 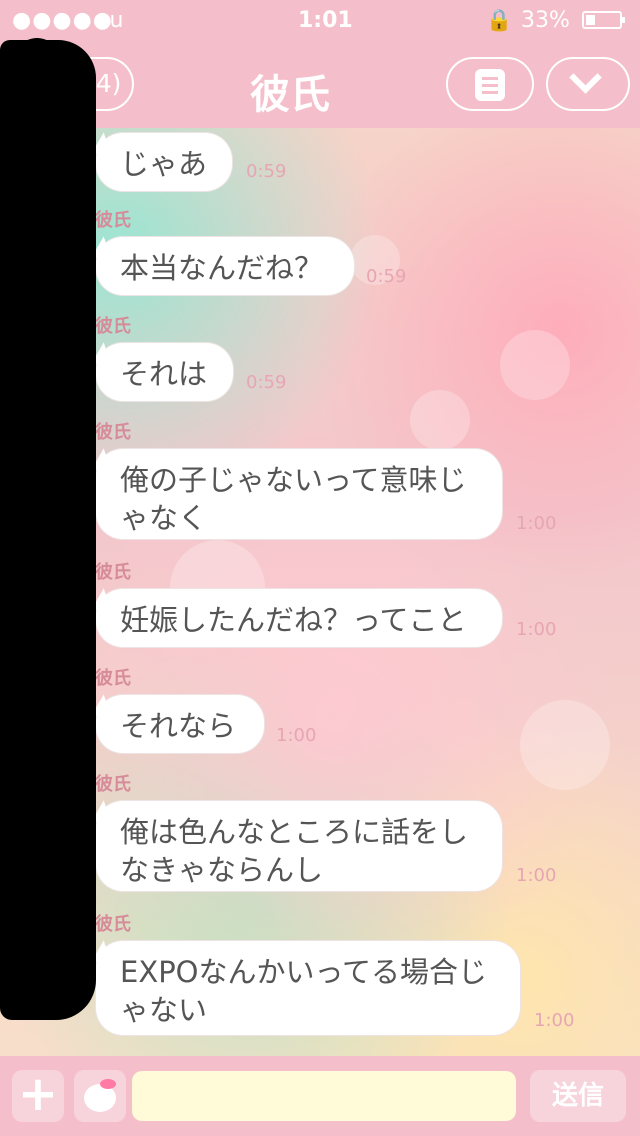 I want to click on message-bubble: 俺は色んなところに話をしなきゃならんし, so click(x=299, y=846).